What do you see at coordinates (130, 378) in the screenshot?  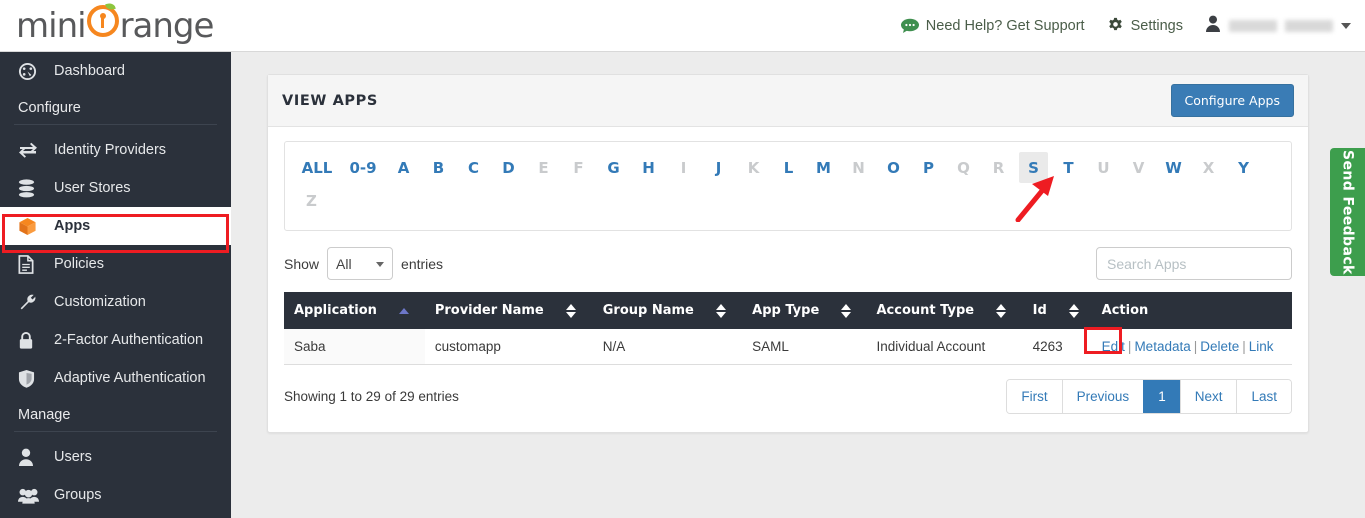 I see `sidebar-item-label: Adaptive Authentication` at bounding box center [130, 378].